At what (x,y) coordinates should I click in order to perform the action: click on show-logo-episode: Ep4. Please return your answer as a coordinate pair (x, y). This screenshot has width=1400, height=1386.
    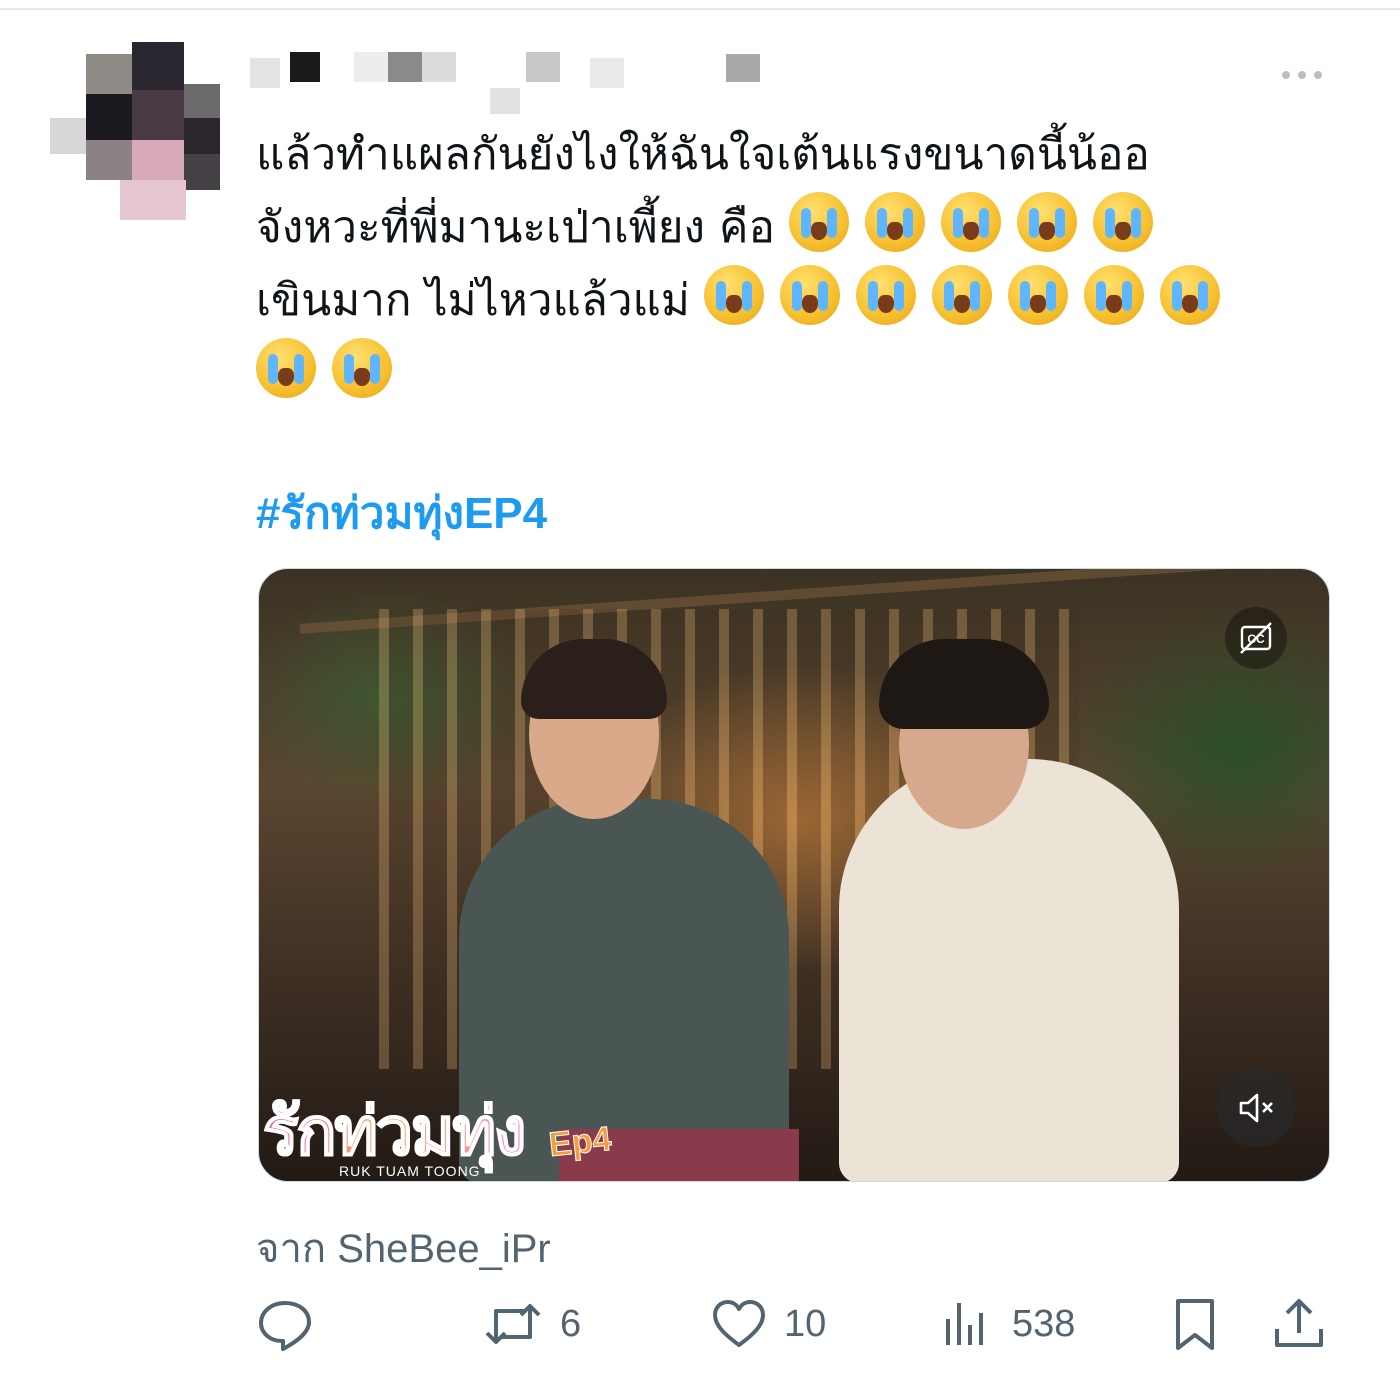
    Looking at the image, I should click on (580, 1142).